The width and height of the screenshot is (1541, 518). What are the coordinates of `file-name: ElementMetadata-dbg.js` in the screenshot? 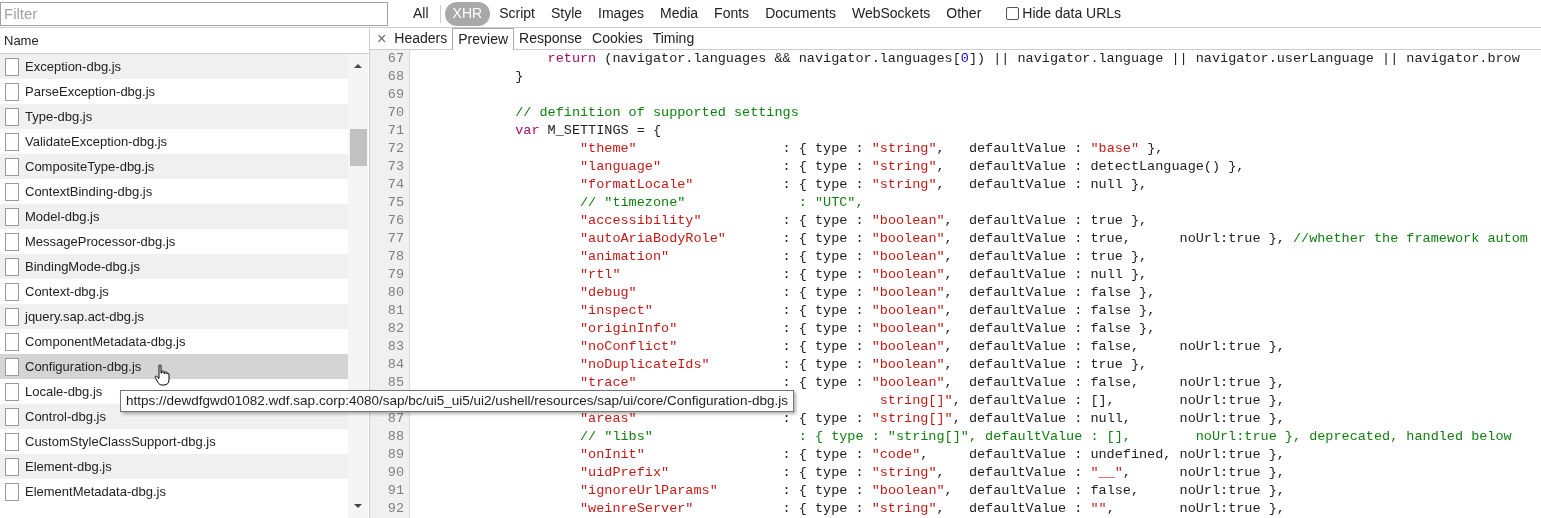 It's located at (95, 491).